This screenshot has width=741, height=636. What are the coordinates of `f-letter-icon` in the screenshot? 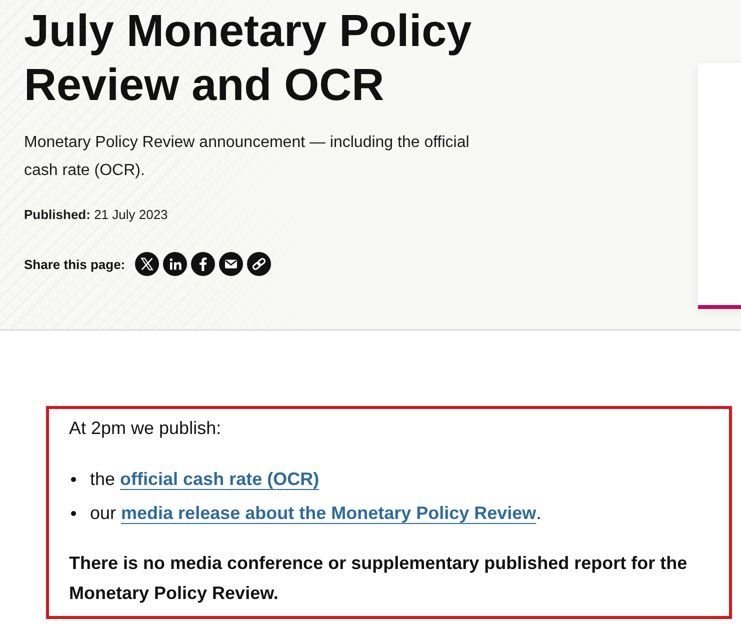 It's located at (203, 264).